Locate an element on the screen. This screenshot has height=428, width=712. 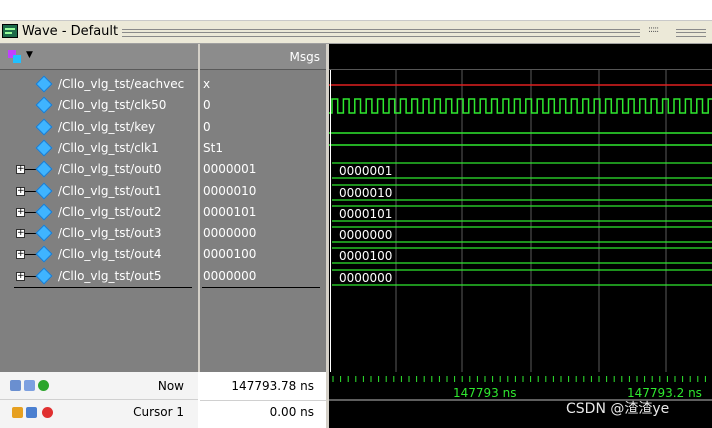
status-values: 147793.78 ns 0.00 ns is located at coordinates (263, 400).